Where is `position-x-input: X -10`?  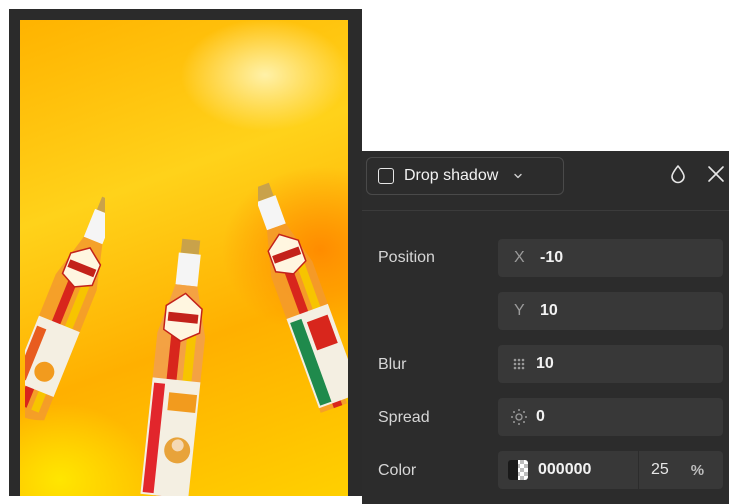
position-x-input: X -10 is located at coordinates (610, 258).